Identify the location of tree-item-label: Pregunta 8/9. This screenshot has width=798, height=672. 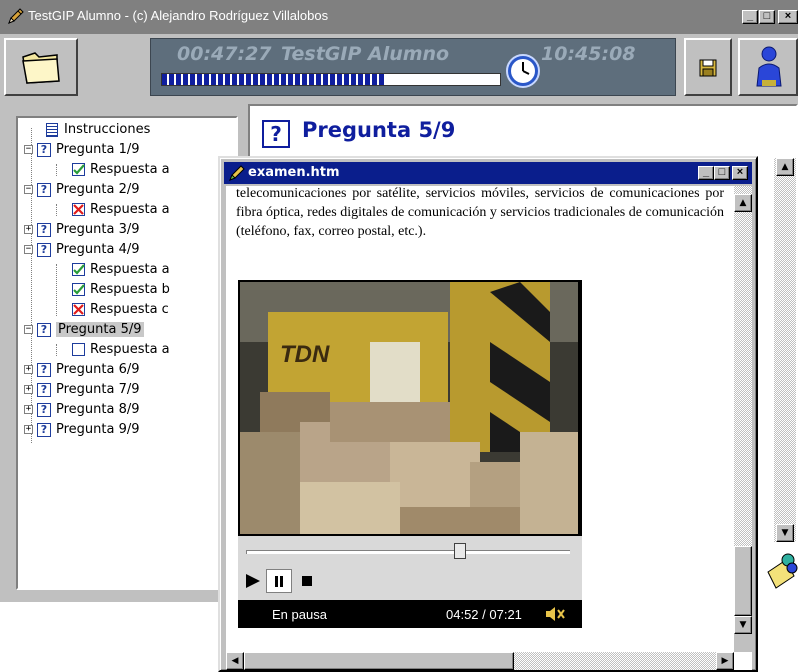
(98, 409).